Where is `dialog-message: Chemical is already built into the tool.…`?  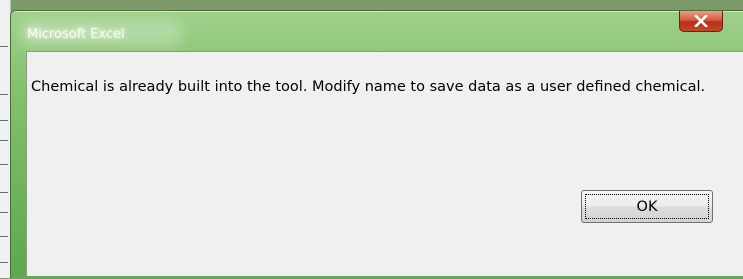
dialog-message: Chemical is already built into the tool.… is located at coordinates (368, 87).